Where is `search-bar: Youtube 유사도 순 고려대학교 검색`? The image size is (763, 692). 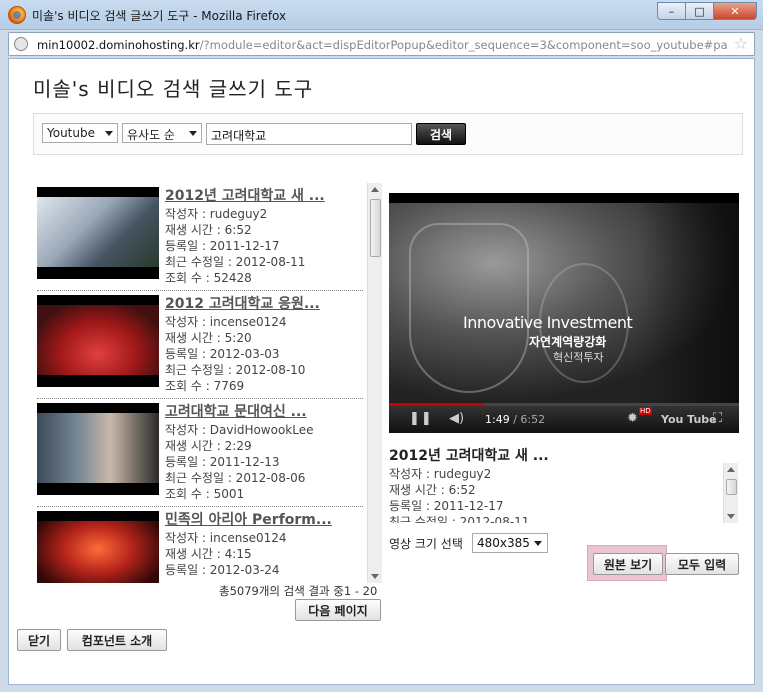 search-bar: Youtube 유사도 순 고려대학교 검색 is located at coordinates (388, 134).